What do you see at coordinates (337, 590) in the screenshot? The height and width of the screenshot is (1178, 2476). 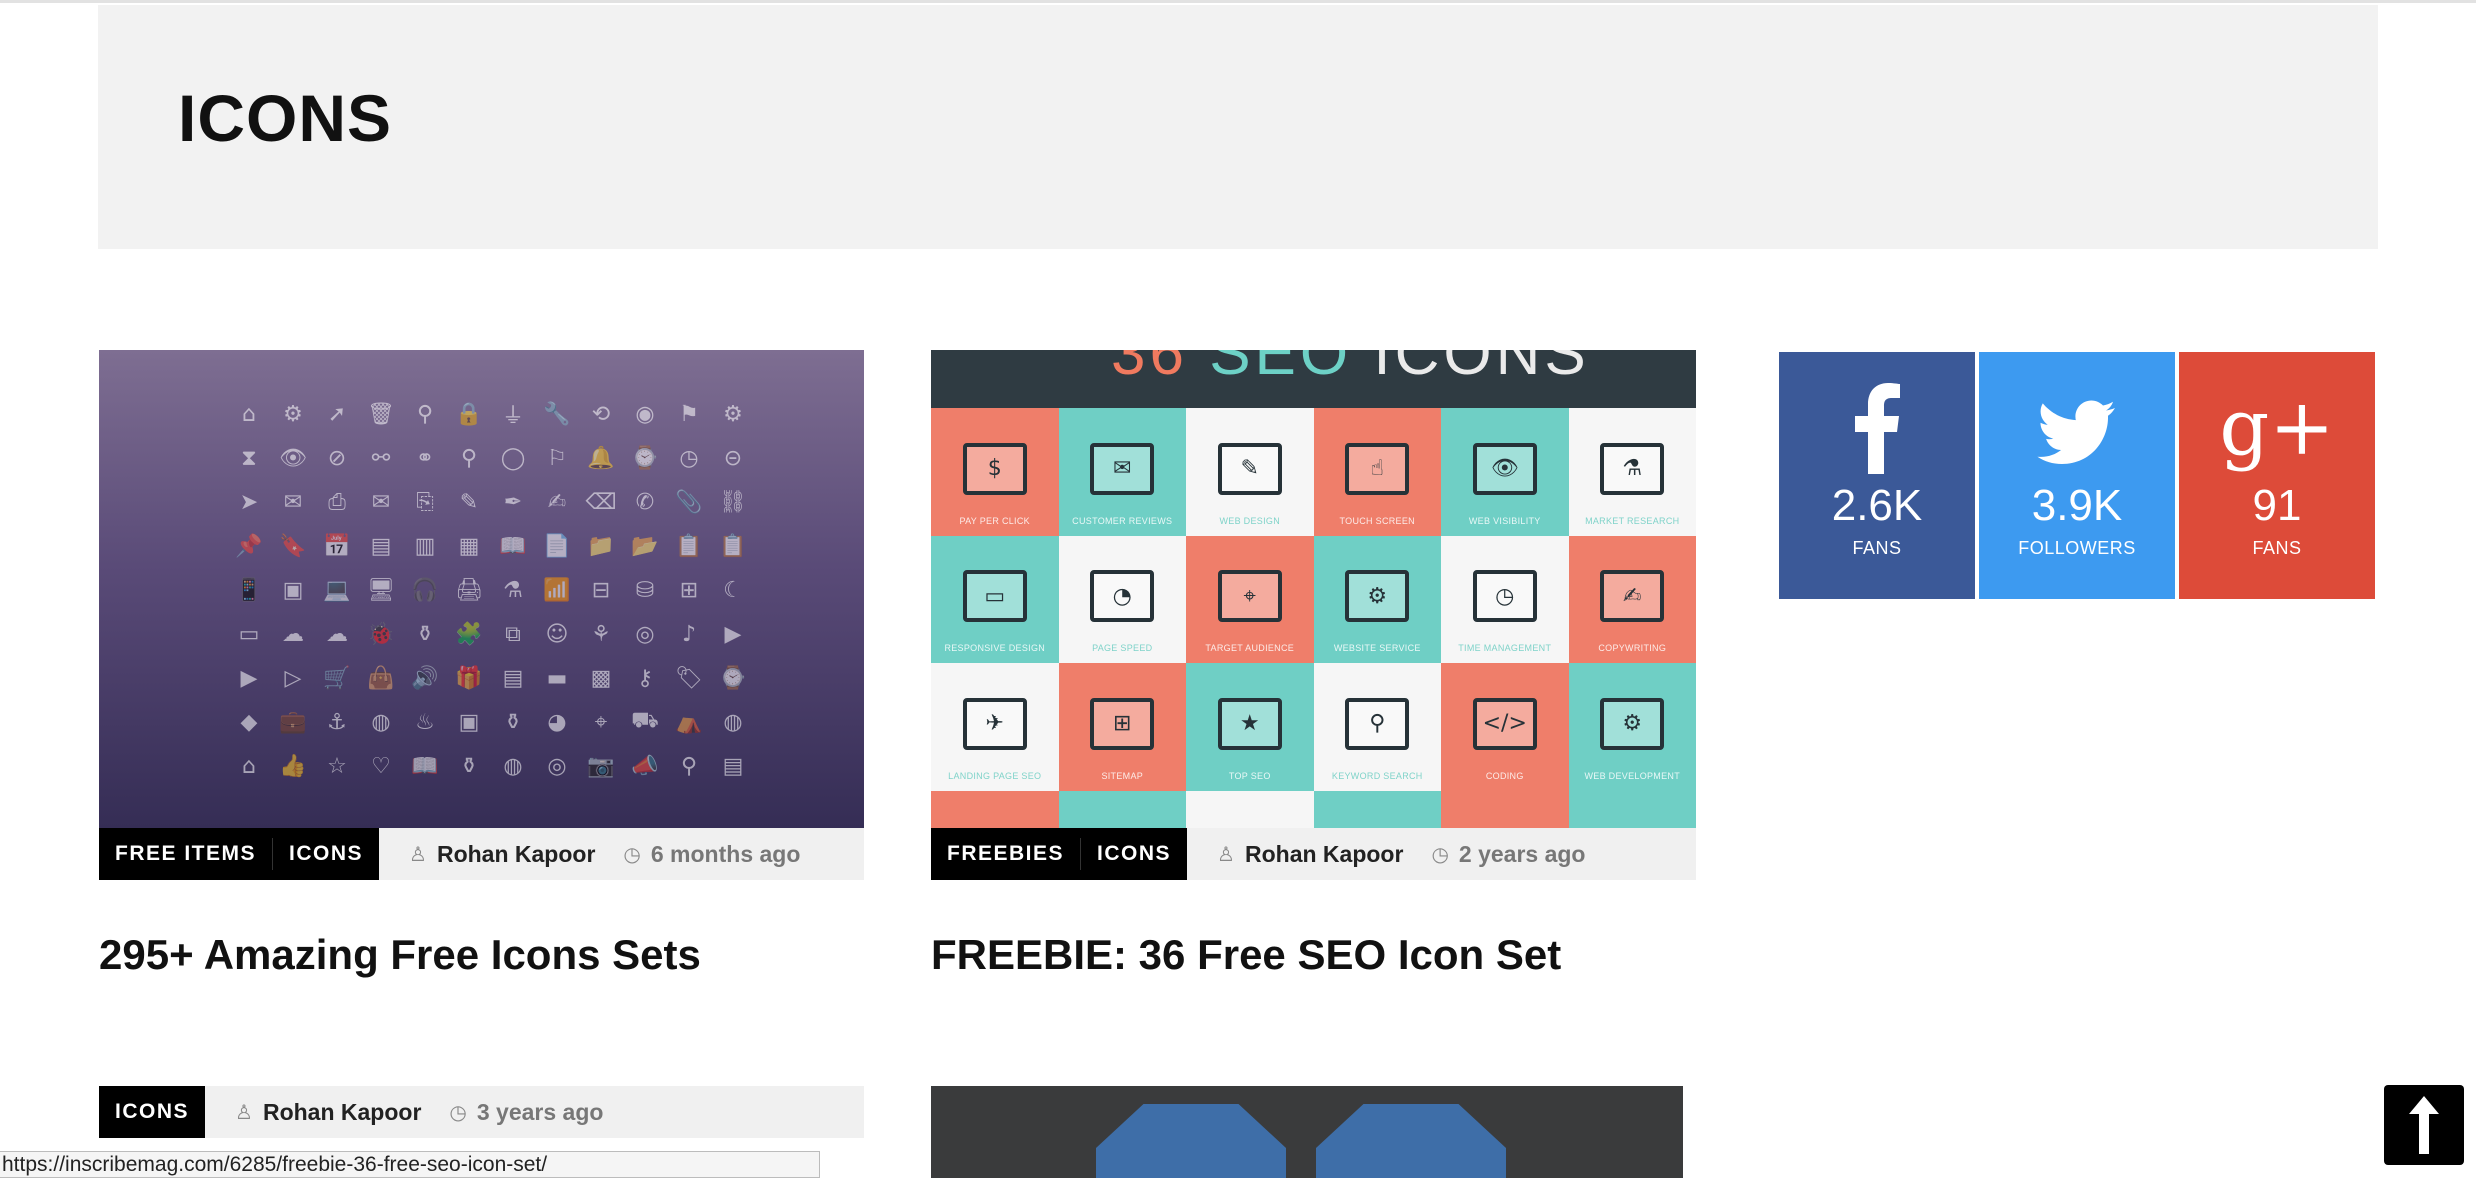 I see `thumbnail-glyph-icon: 💻` at bounding box center [337, 590].